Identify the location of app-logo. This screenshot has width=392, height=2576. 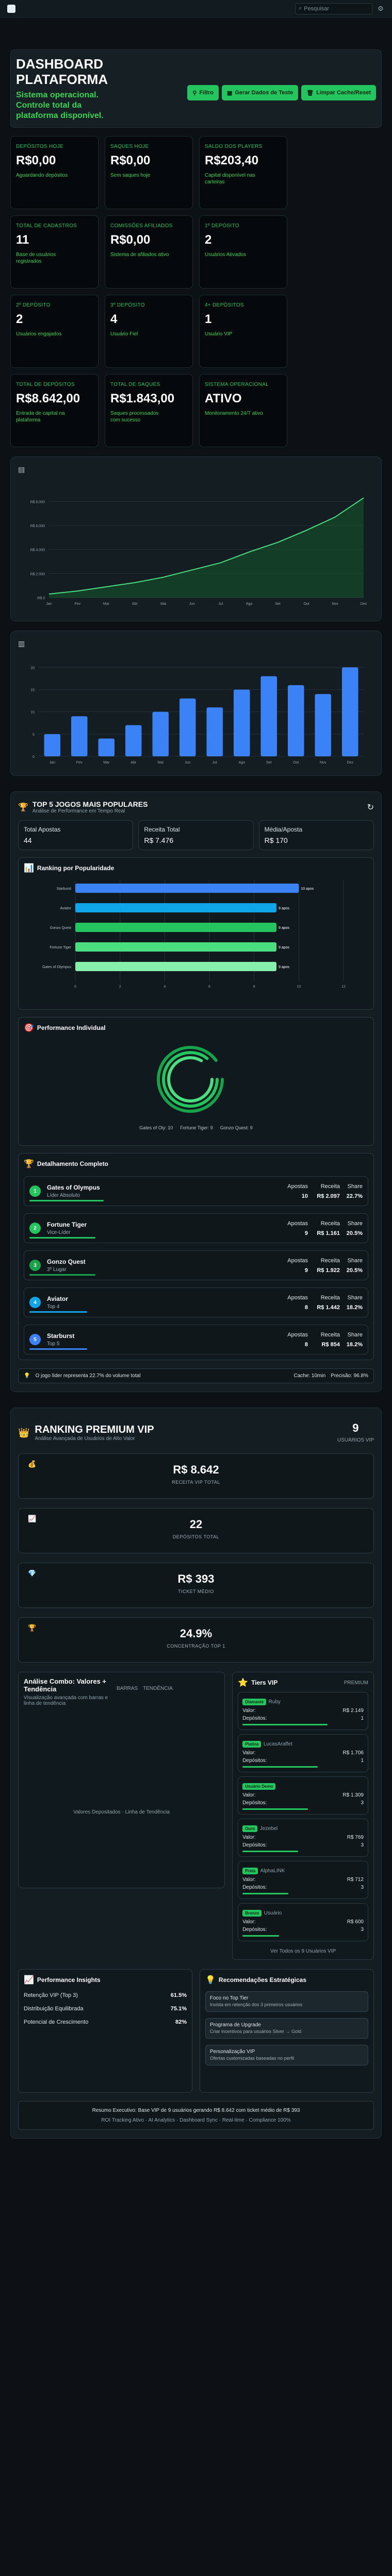
(11, 8).